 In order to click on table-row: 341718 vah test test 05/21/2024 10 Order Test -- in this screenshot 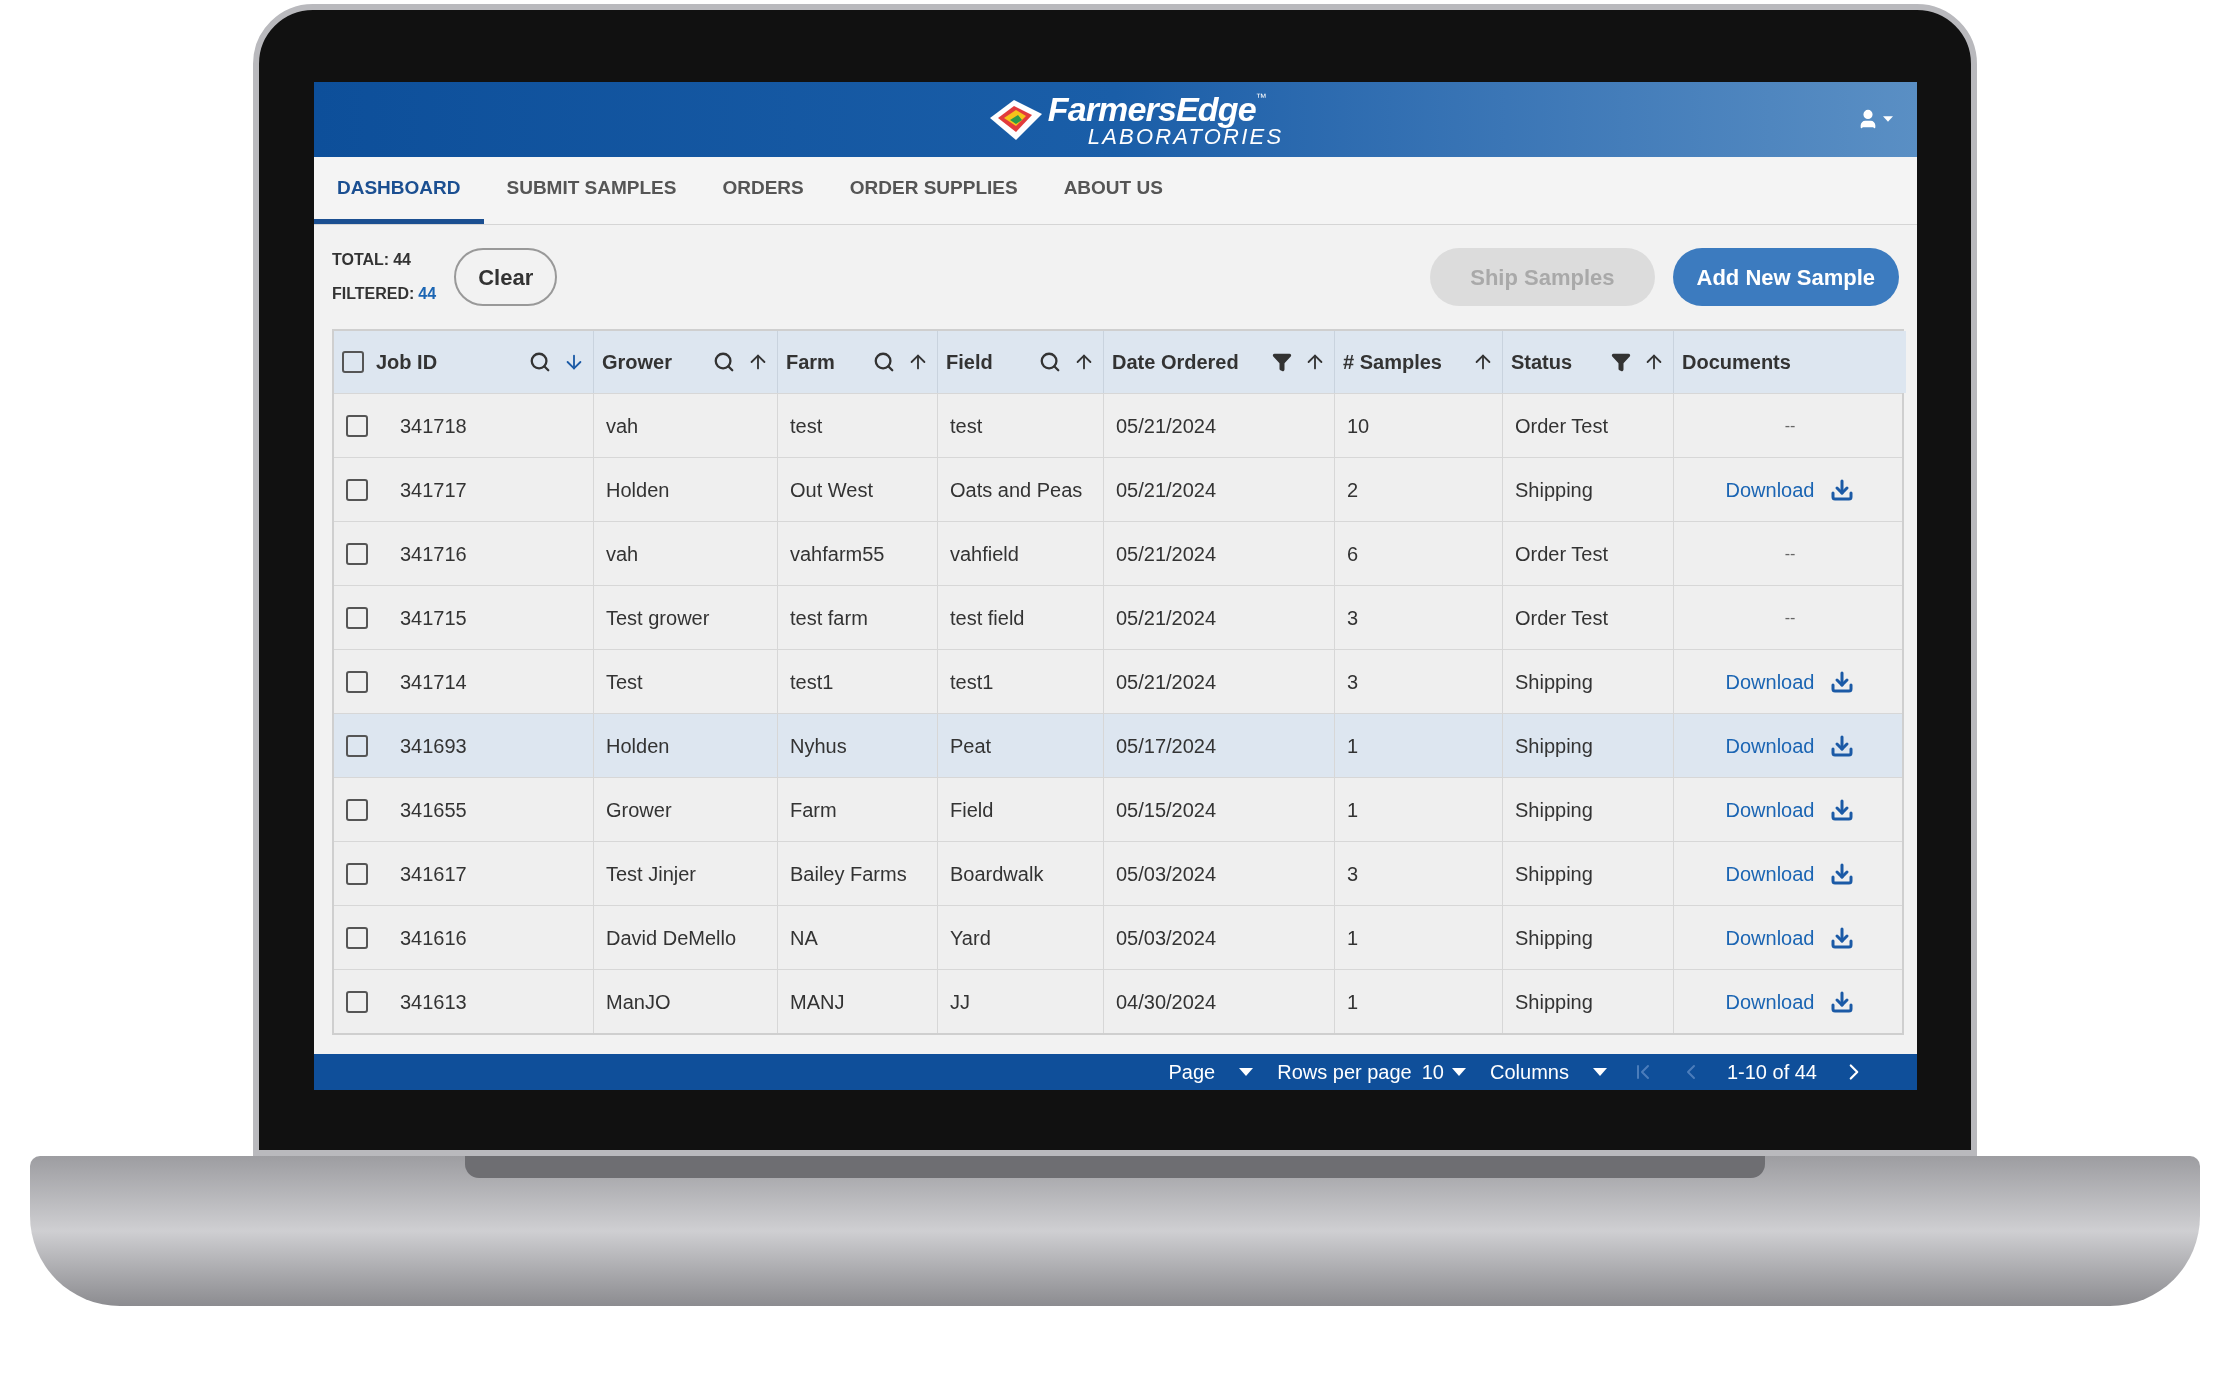, I will do `click(1118, 425)`.